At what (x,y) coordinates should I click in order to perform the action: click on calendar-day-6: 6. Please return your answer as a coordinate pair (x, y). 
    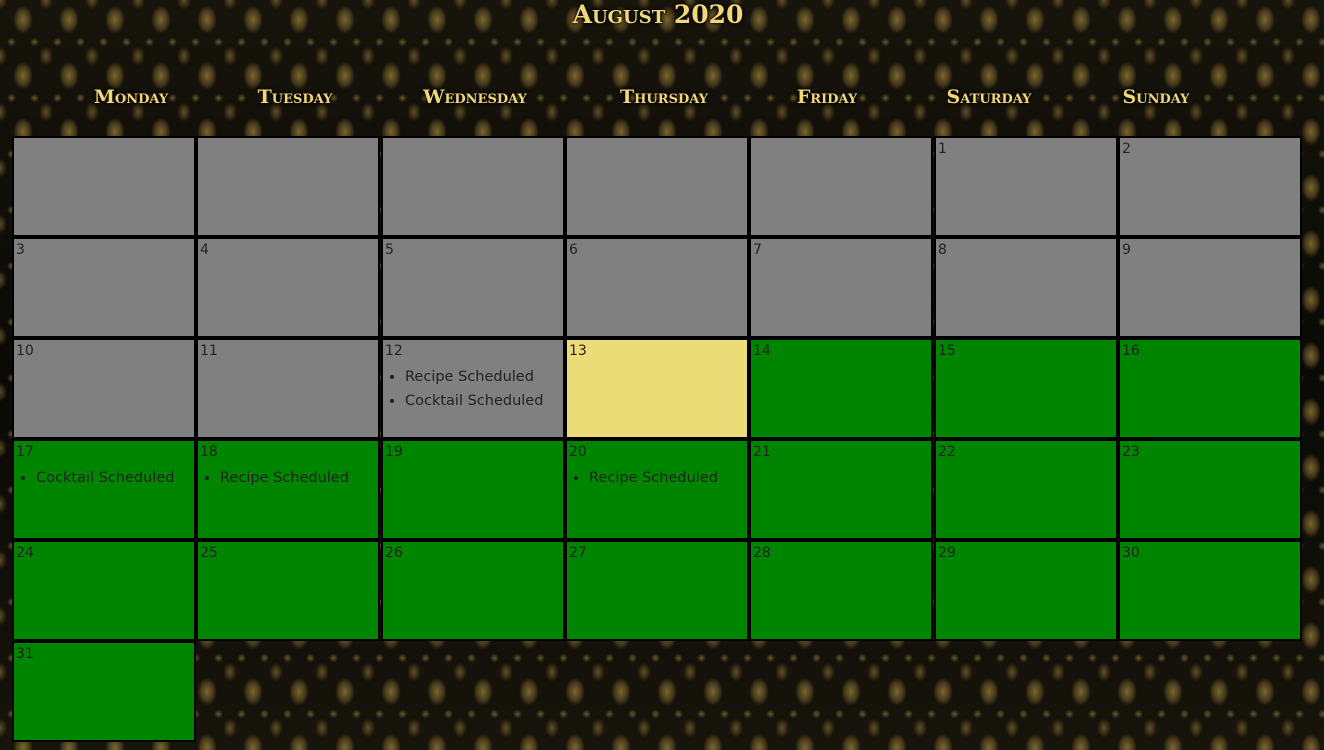
    Looking at the image, I should click on (657, 287).